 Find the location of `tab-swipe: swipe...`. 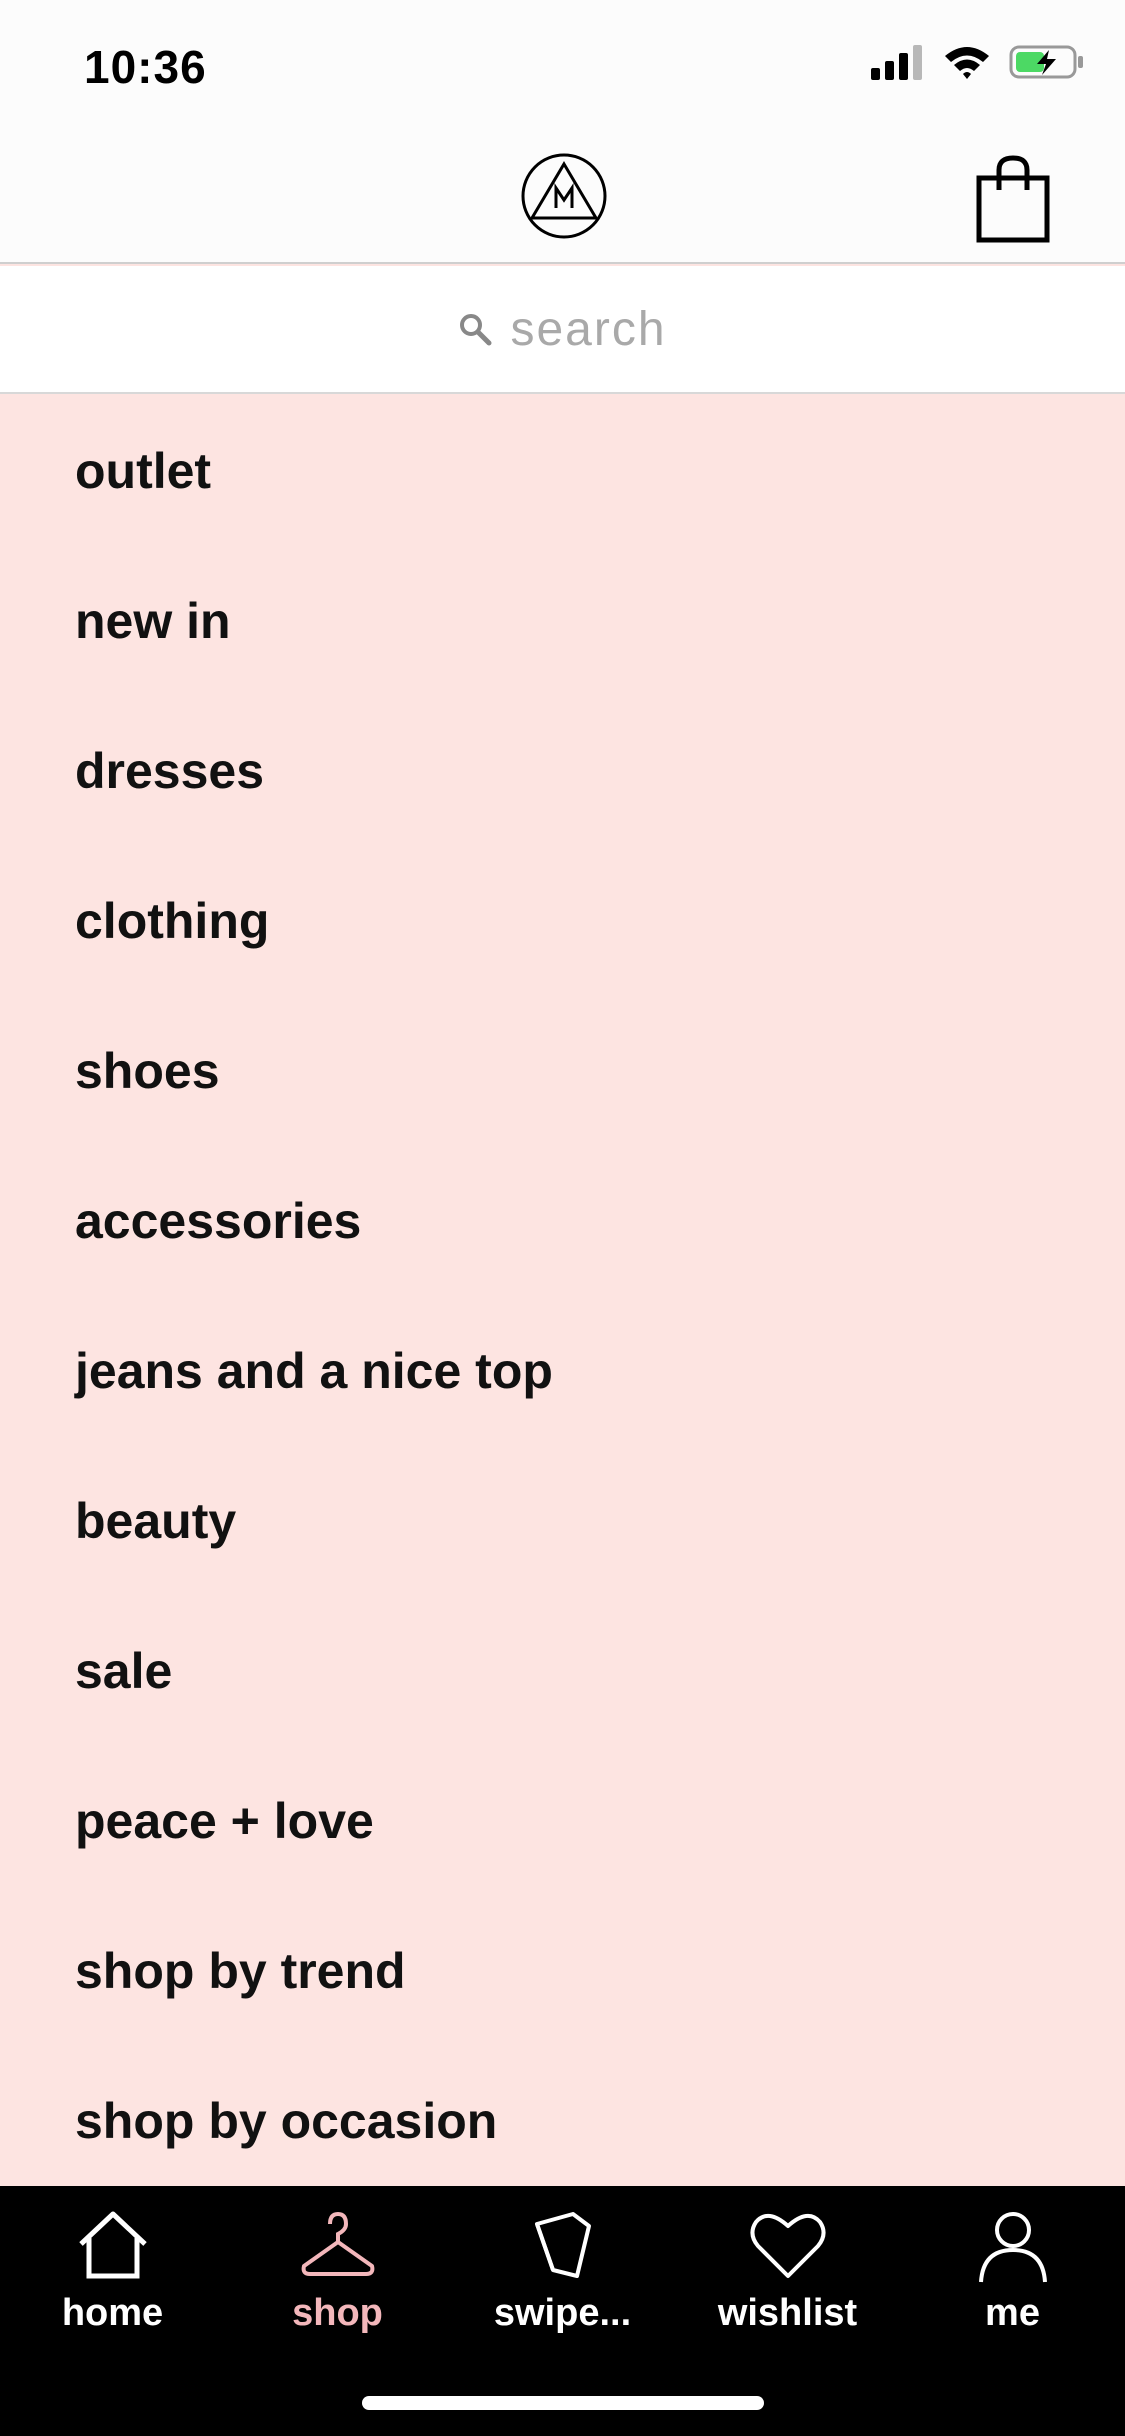

tab-swipe: swipe... is located at coordinates (562, 2276).